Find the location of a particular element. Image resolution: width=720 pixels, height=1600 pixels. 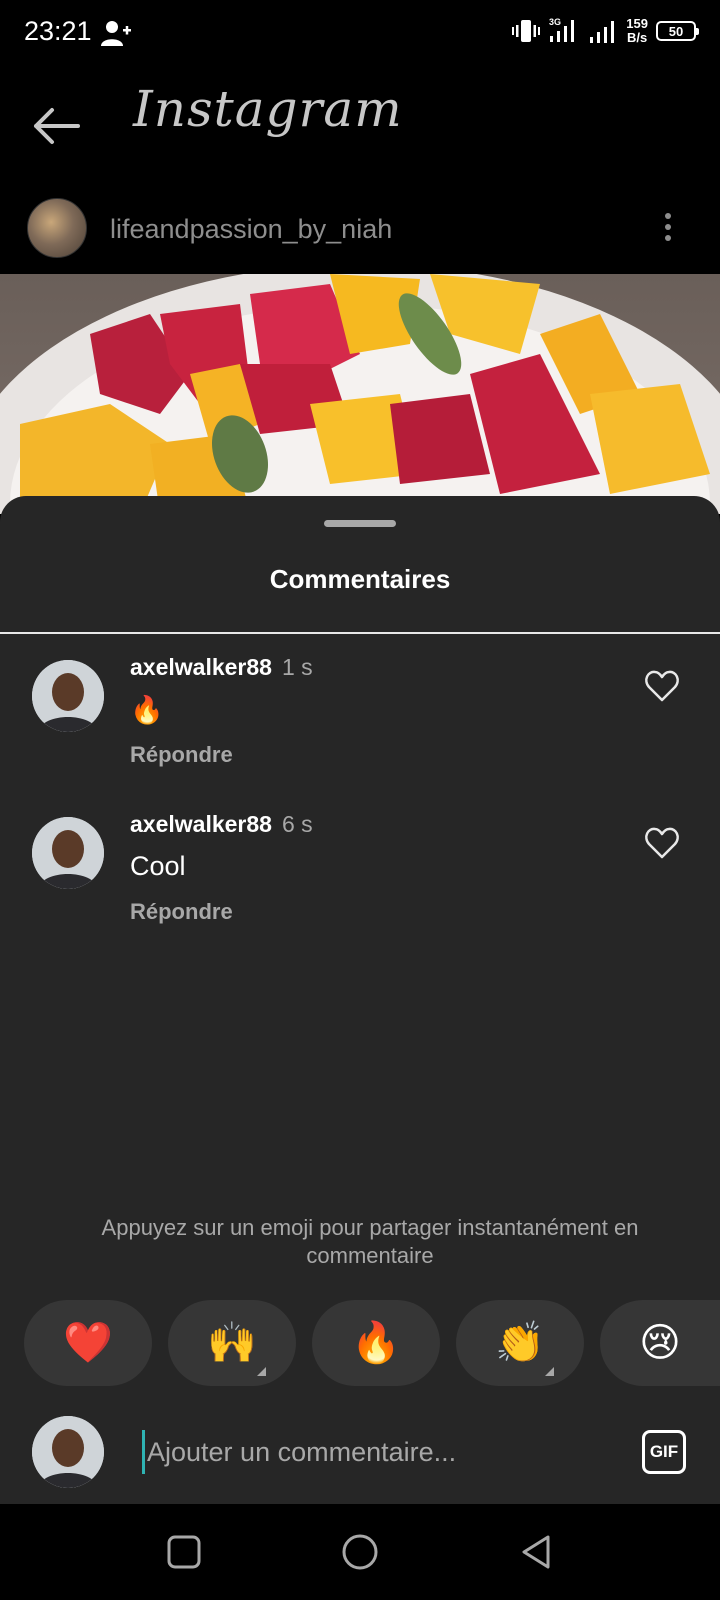

triangle-back-icon is located at coordinates (536, 1552).